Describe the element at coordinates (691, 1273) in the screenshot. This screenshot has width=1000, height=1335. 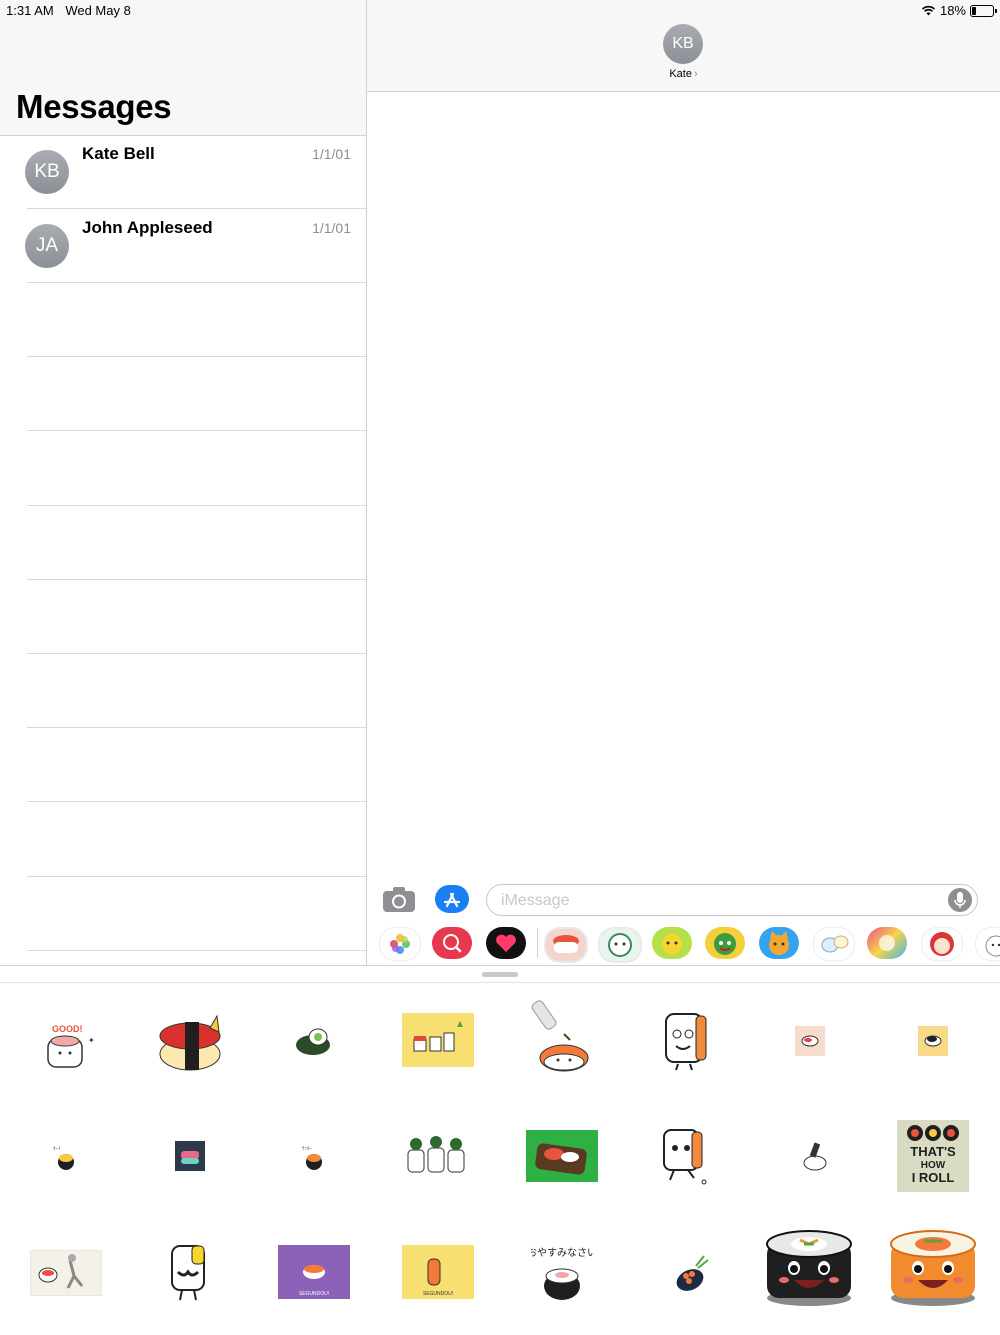
I see `roe-sushi-sticker` at that location.